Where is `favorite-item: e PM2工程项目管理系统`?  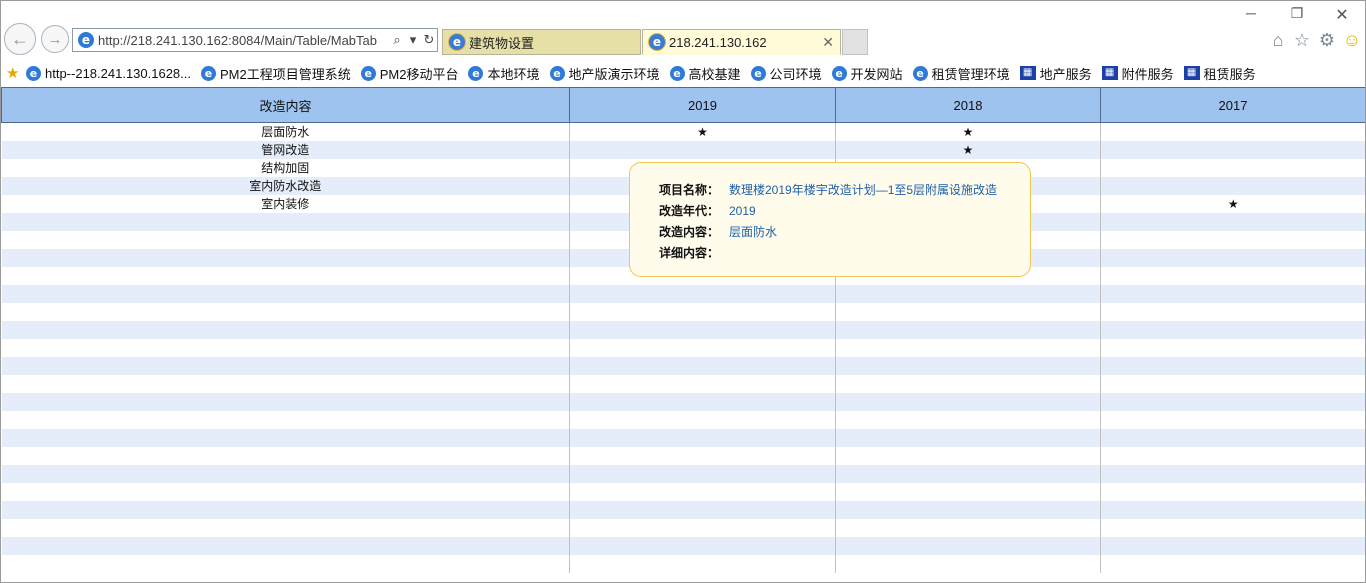 favorite-item: e PM2工程项目管理系统 is located at coordinates (276, 73).